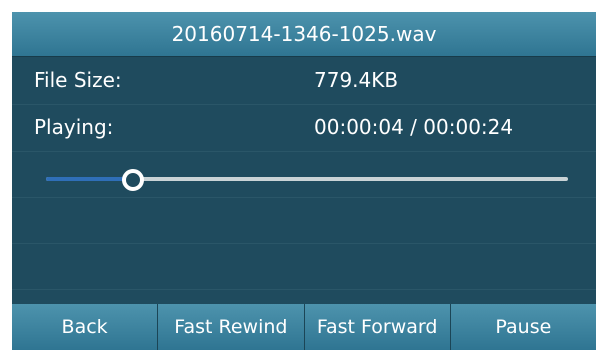 The image size is (606, 350). I want to click on file-title: 20160714-1346-1025.wav, so click(304, 34).